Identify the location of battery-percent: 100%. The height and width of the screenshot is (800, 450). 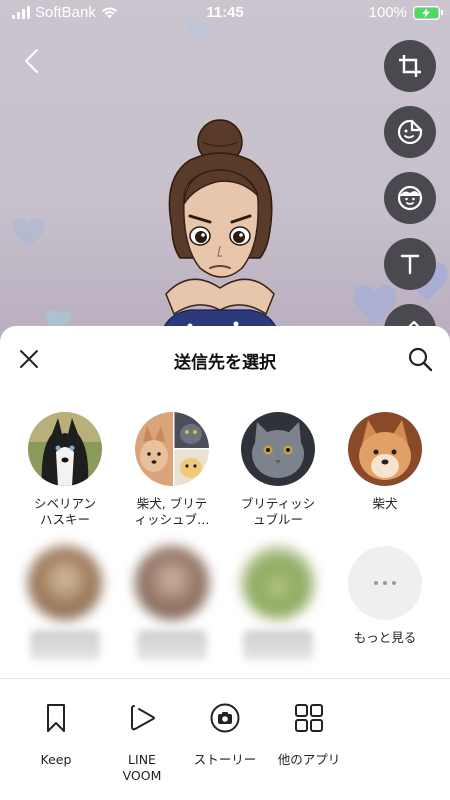
(387, 12).